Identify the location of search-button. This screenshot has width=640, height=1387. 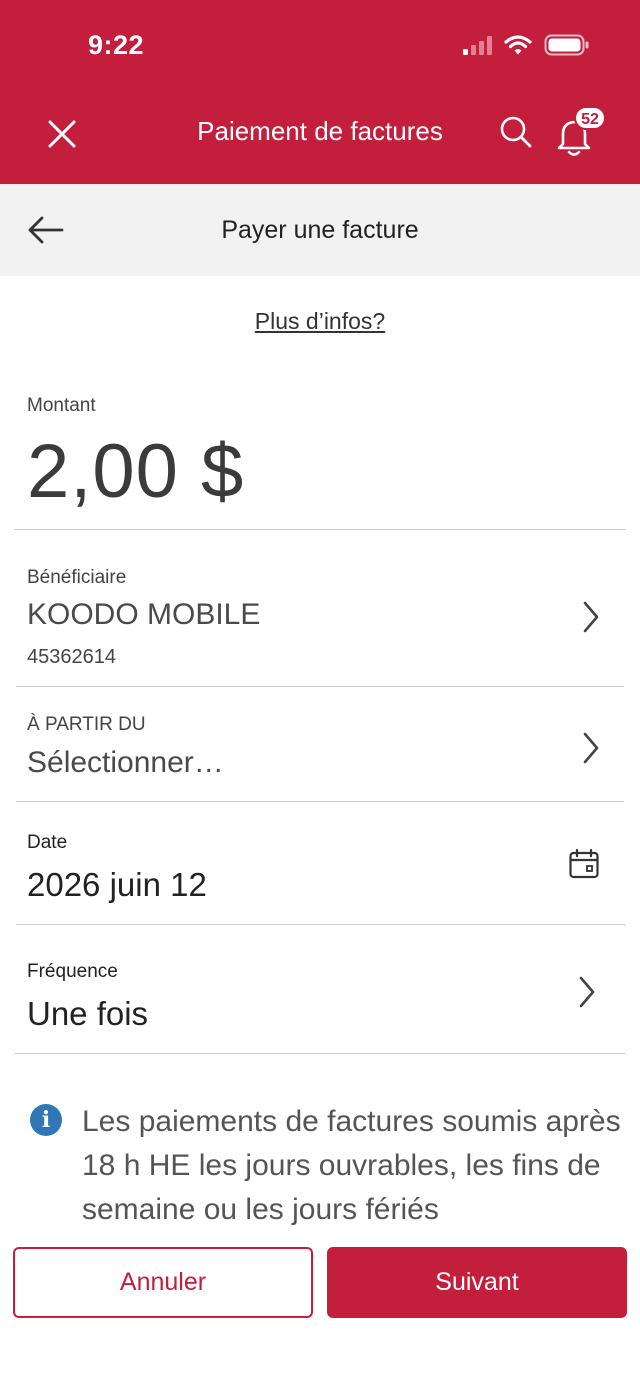
(516, 132).